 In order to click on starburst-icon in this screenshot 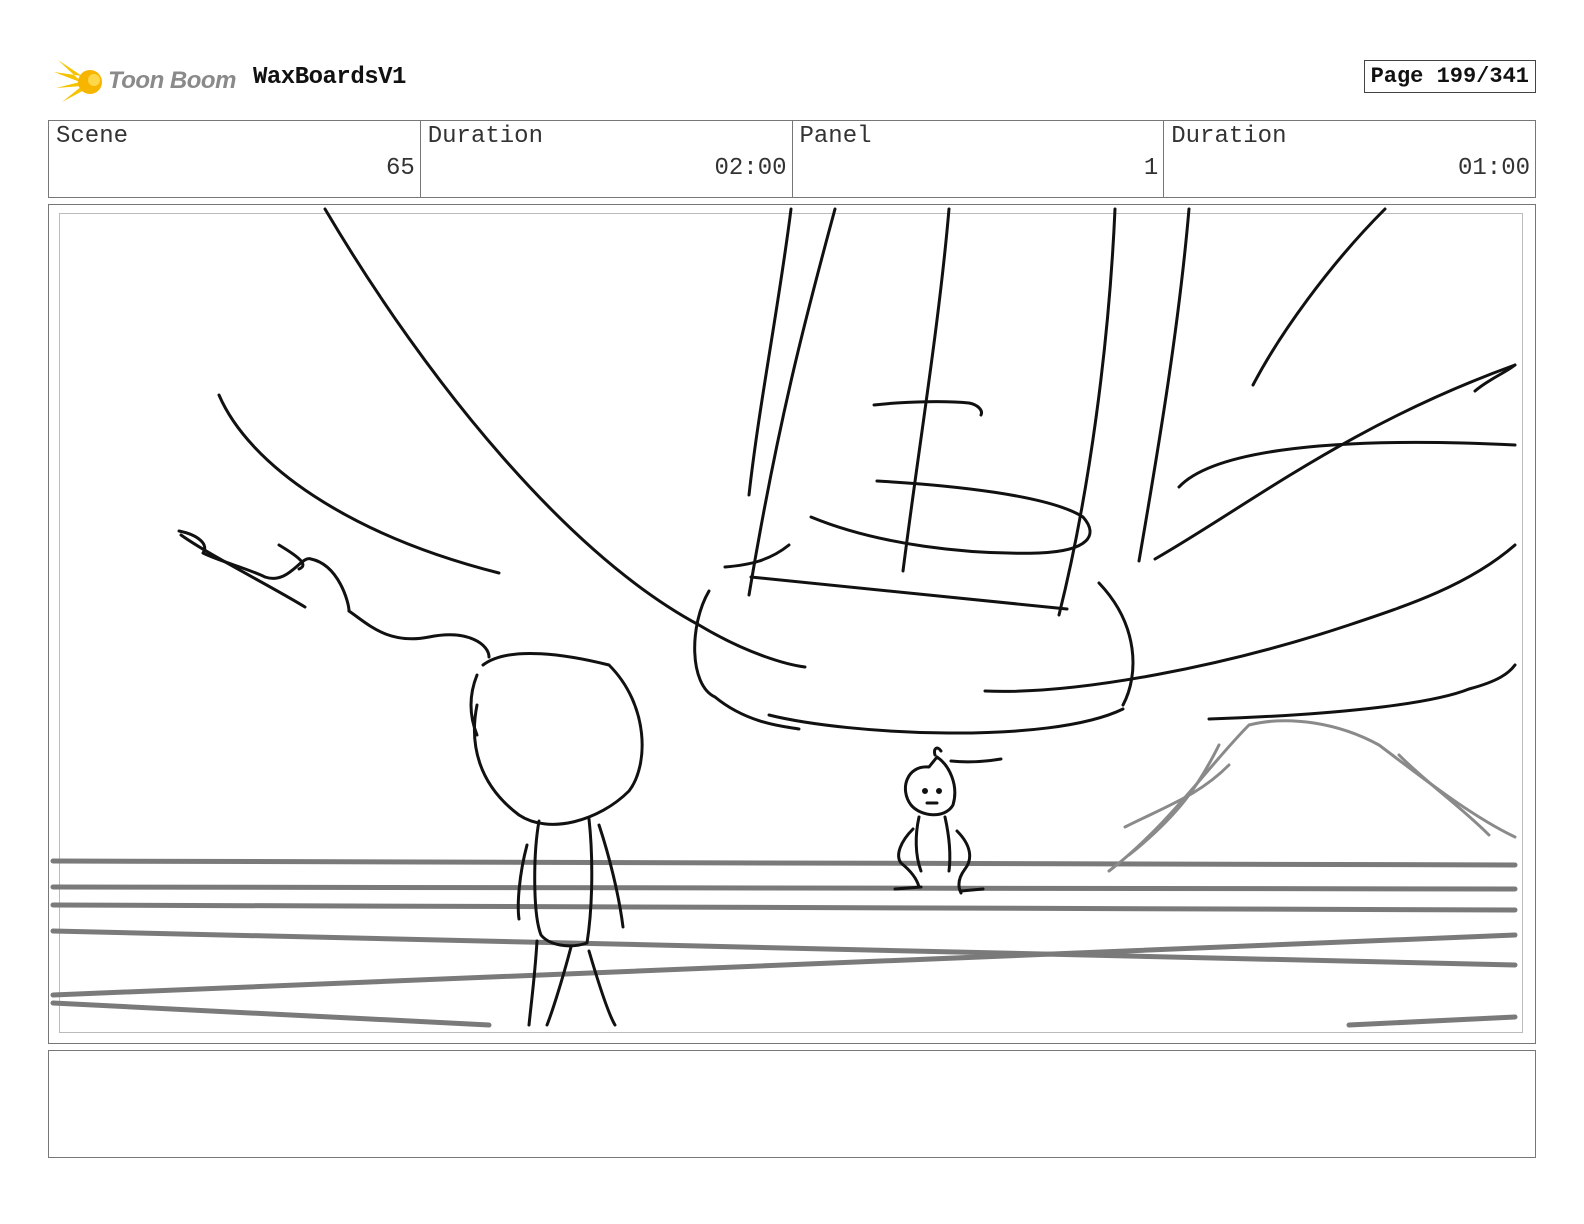, I will do `click(78, 81)`.